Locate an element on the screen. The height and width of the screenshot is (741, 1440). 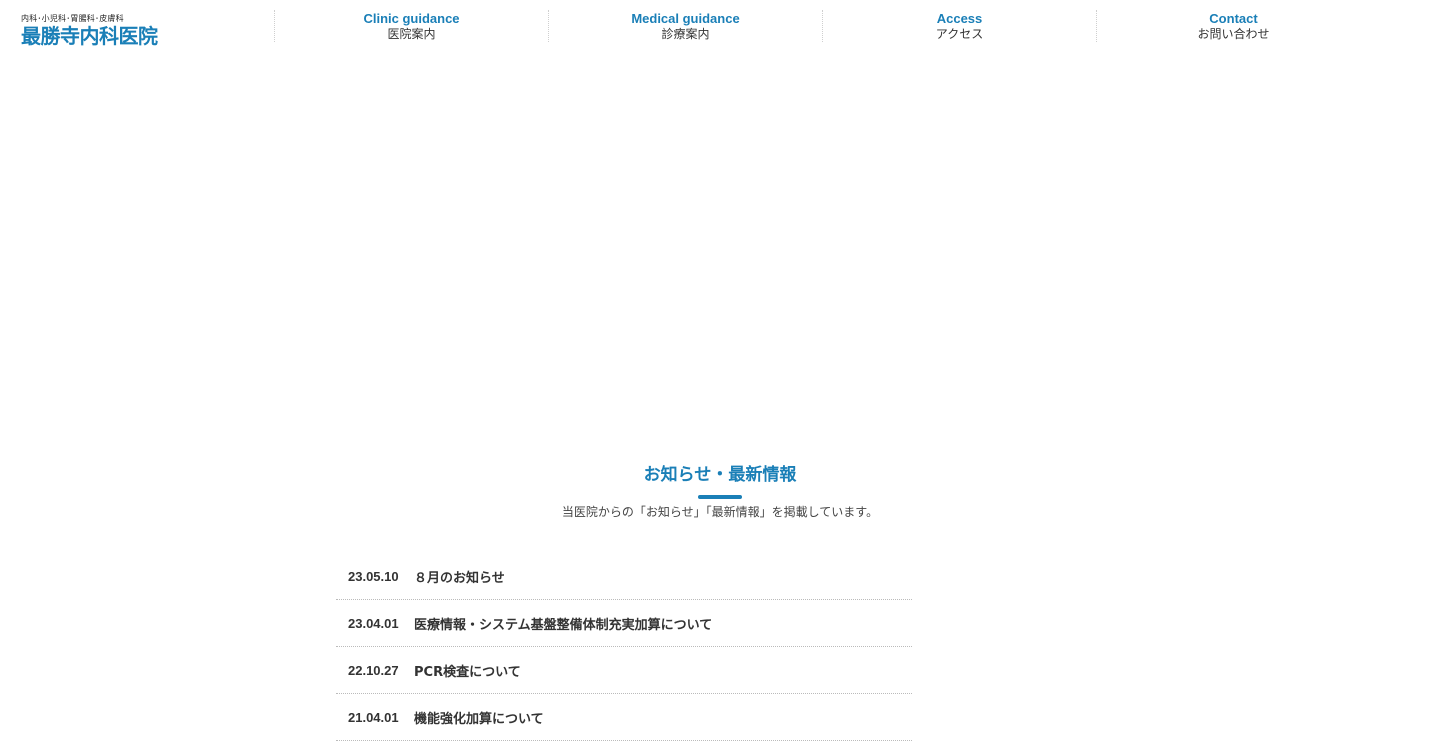
news-title-link: PCR検査について is located at coordinates (467, 670).